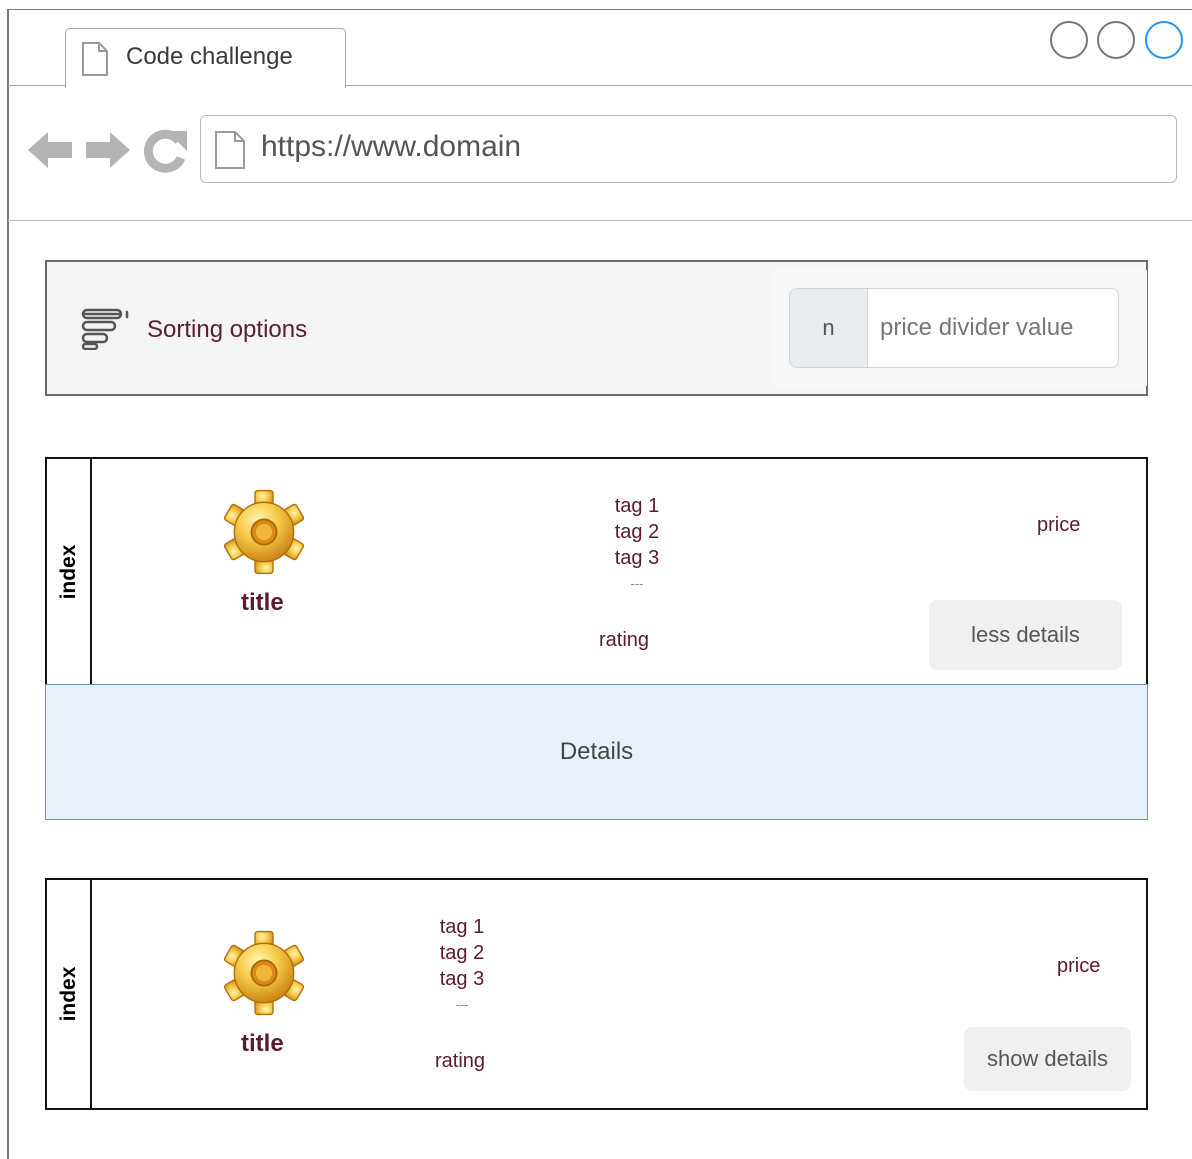 The height and width of the screenshot is (1159, 1192). I want to click on reload-icon, so click(166, 152).